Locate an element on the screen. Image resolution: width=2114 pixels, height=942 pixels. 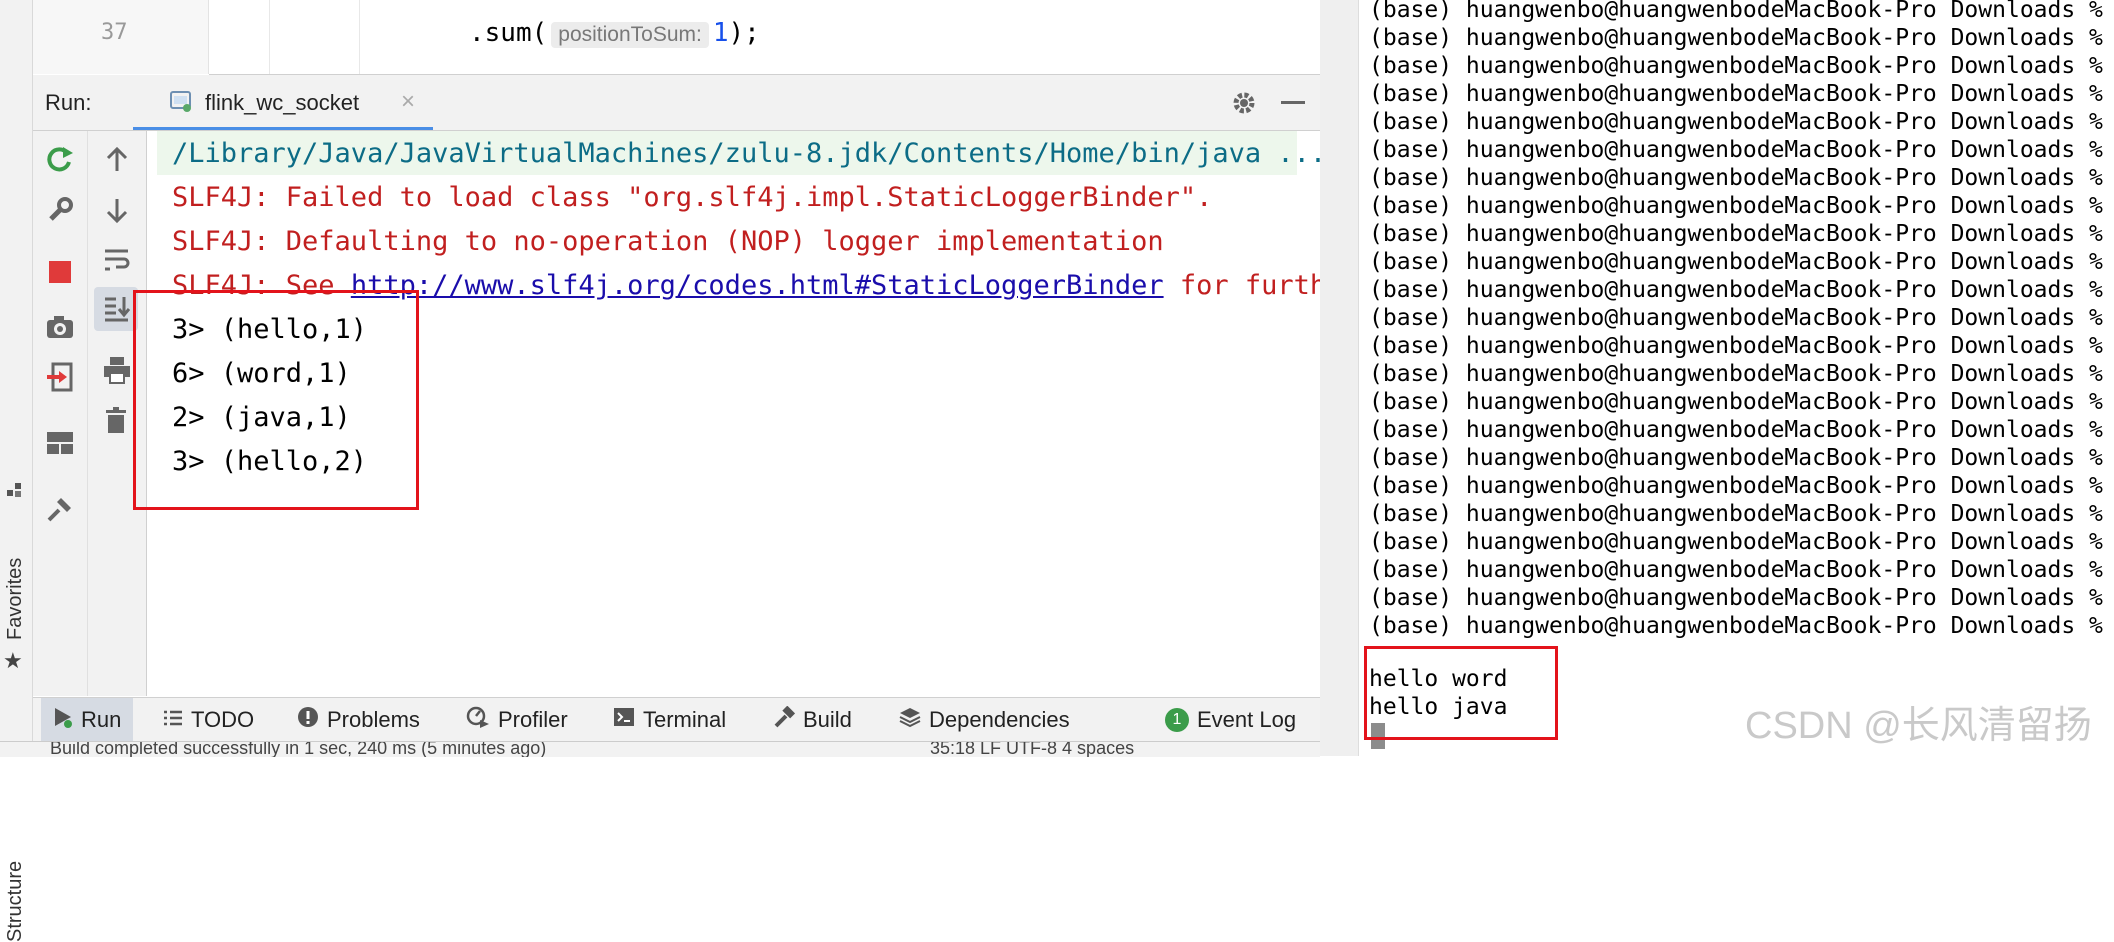
run-tab: flink_wc_socket × is located at coordinates (283, 102).